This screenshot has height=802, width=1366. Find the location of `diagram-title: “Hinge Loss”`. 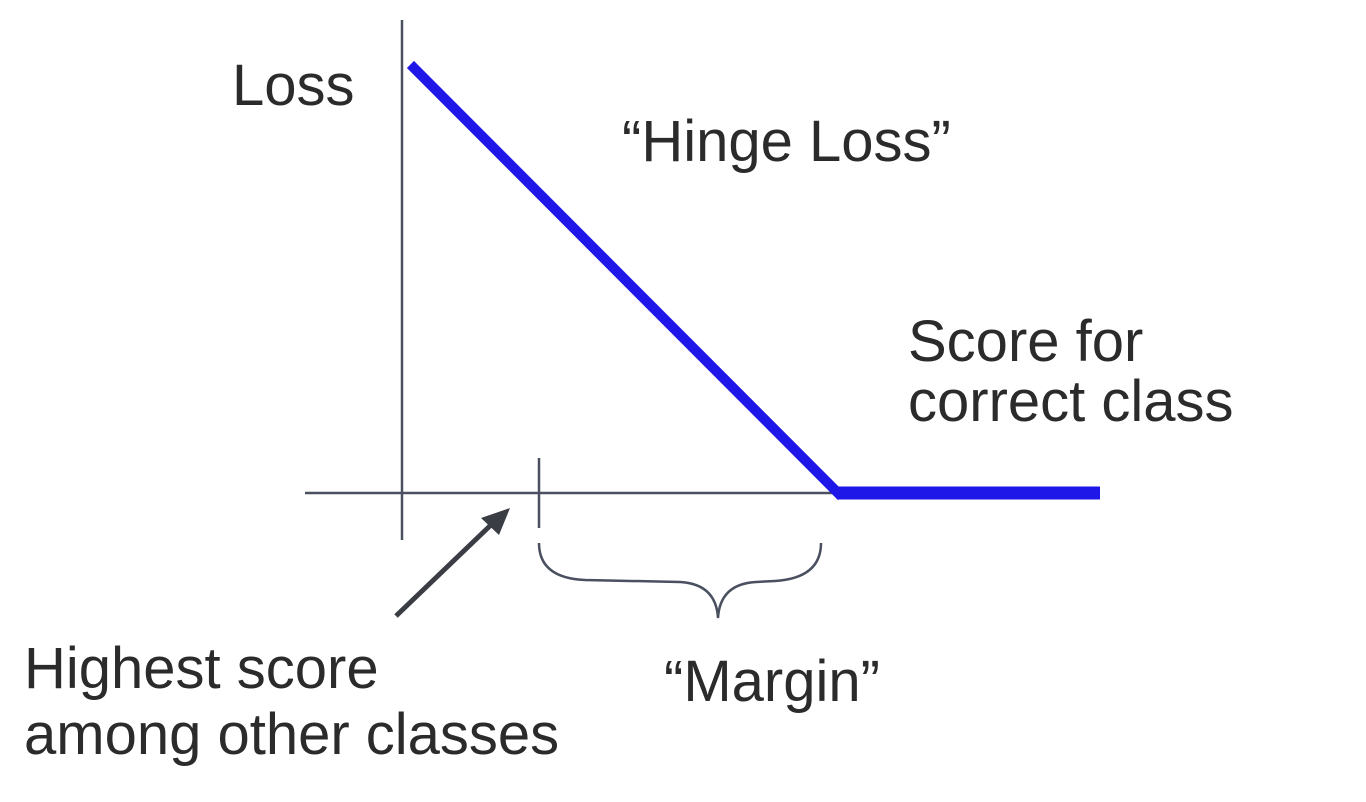

diagram-title: “Hinge Loss” is located at coordinates (786, 141).